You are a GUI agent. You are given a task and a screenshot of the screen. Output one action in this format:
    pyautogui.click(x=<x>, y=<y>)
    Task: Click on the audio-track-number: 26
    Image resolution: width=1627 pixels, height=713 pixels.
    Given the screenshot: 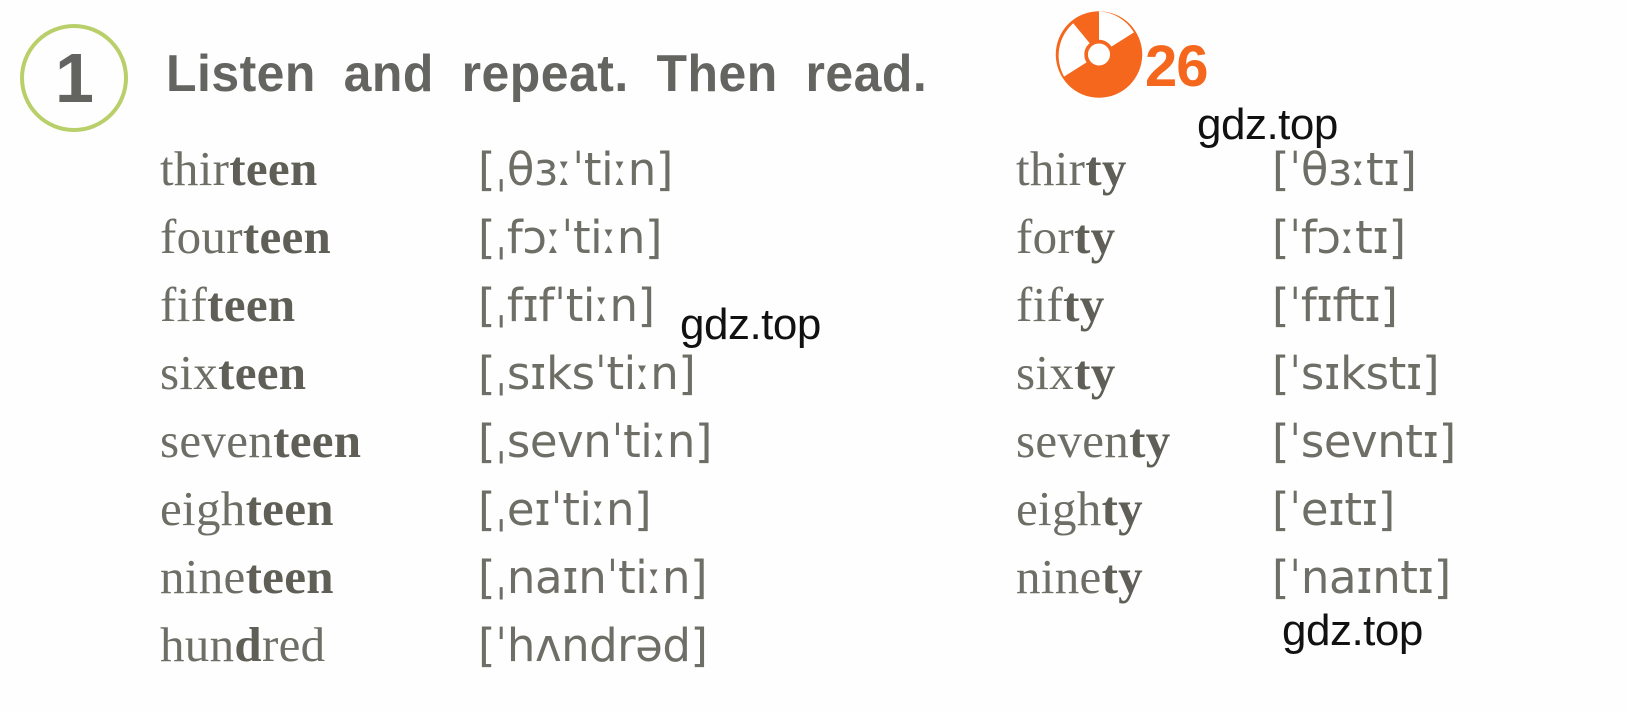 What is the action you would take?
    pyautogui.click(x=1177, y=66)
    